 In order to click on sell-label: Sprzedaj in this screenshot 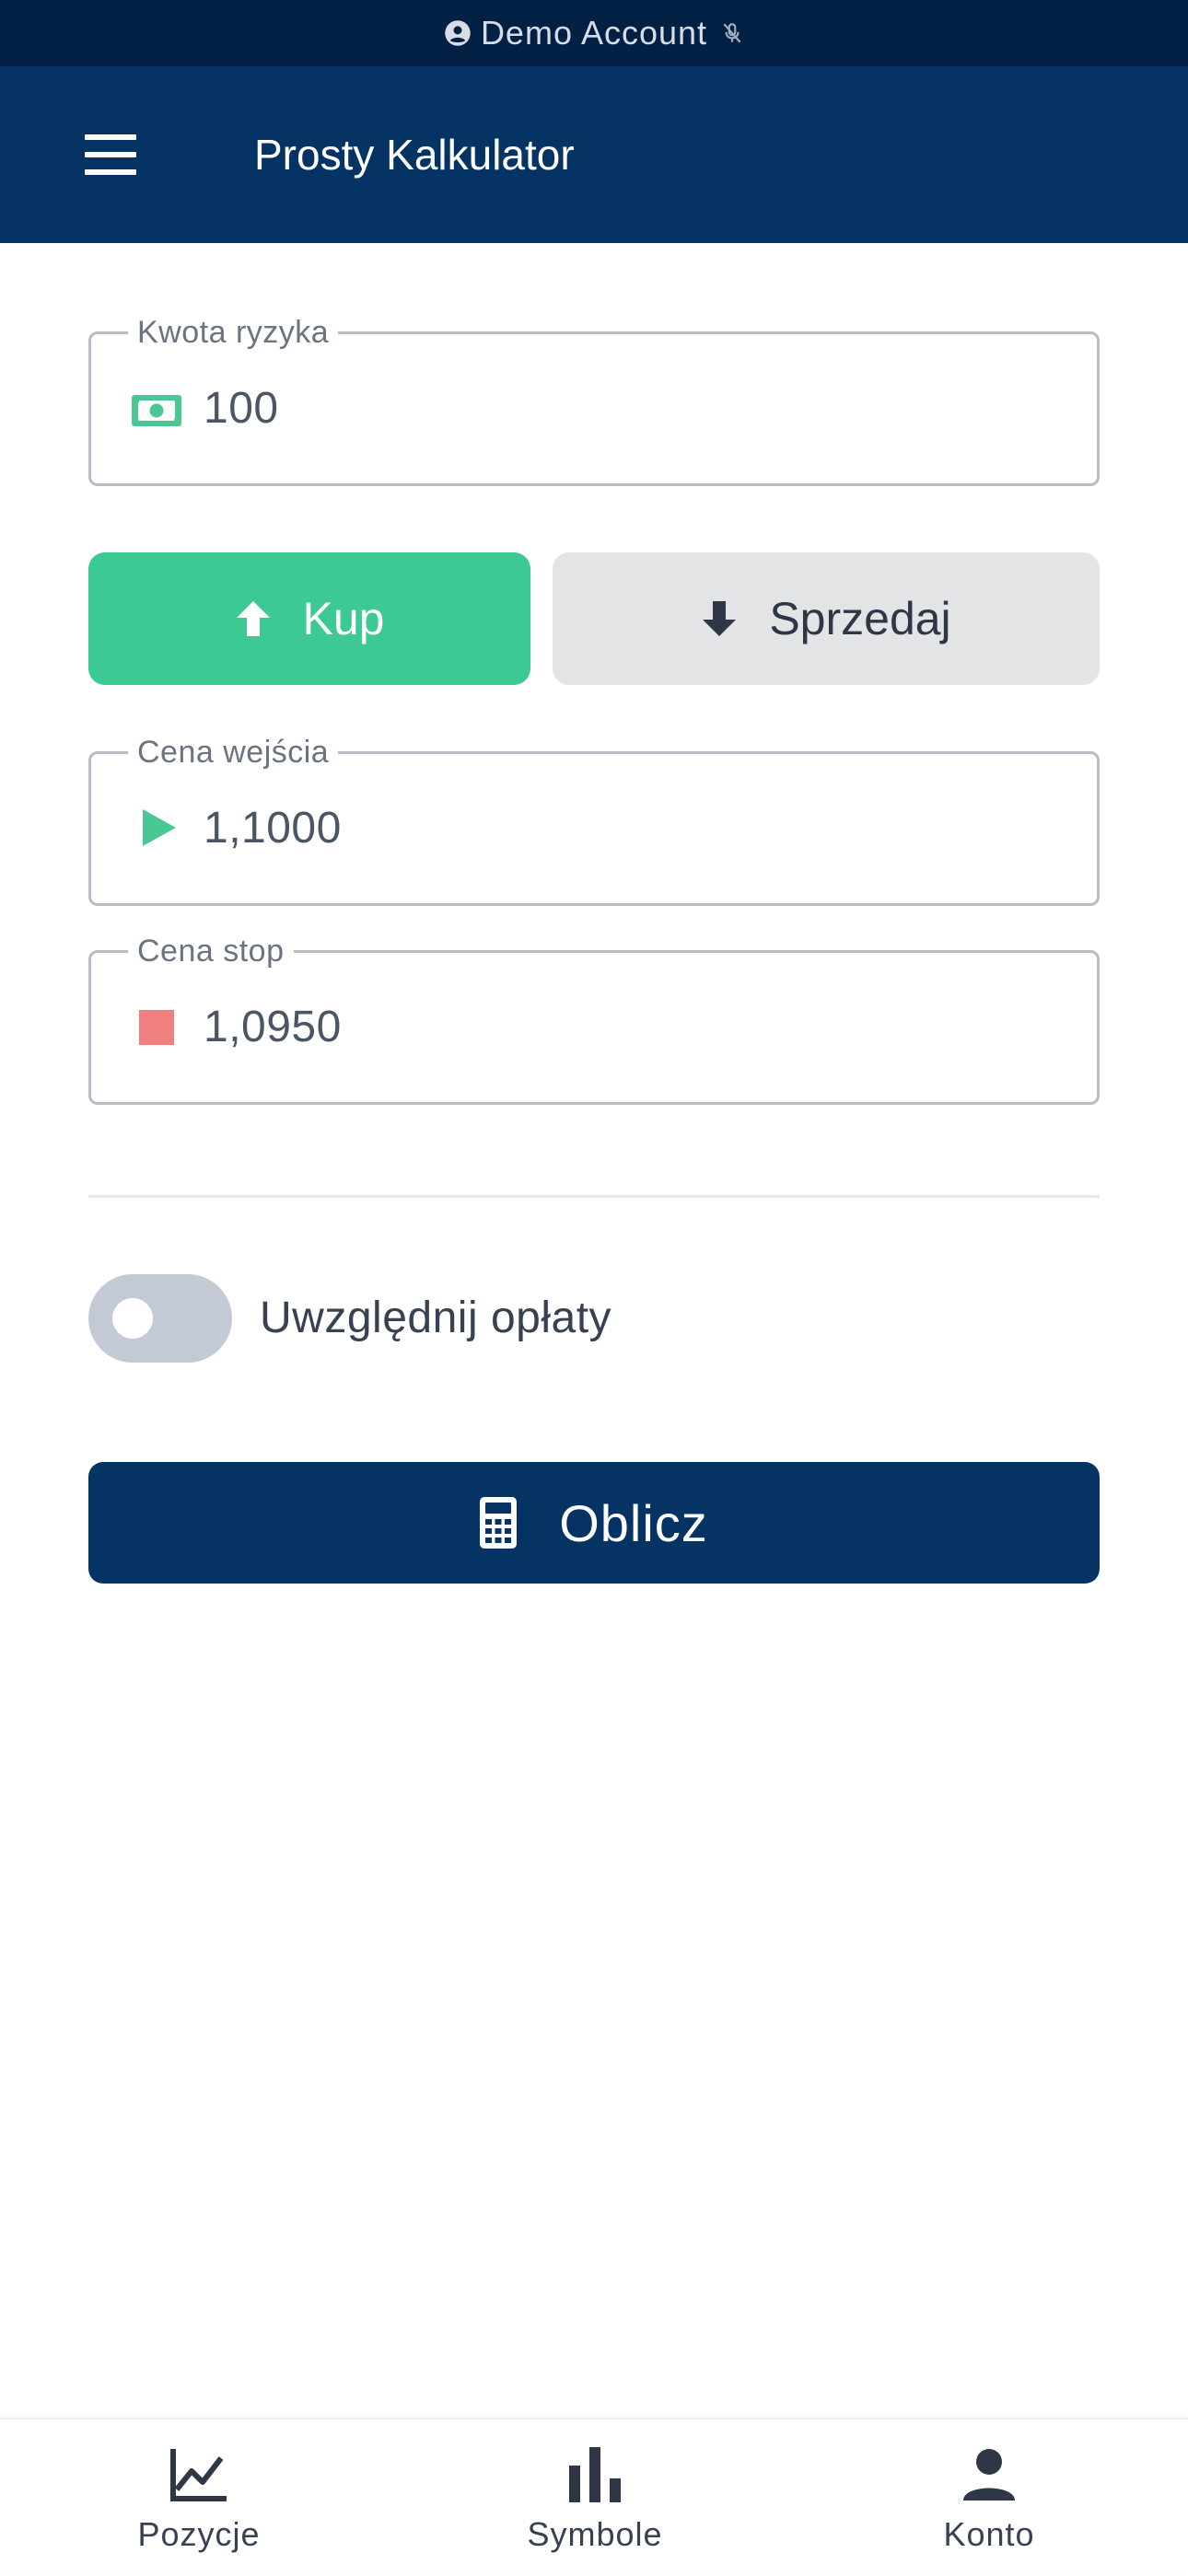, I will do `click(860, 618)`.